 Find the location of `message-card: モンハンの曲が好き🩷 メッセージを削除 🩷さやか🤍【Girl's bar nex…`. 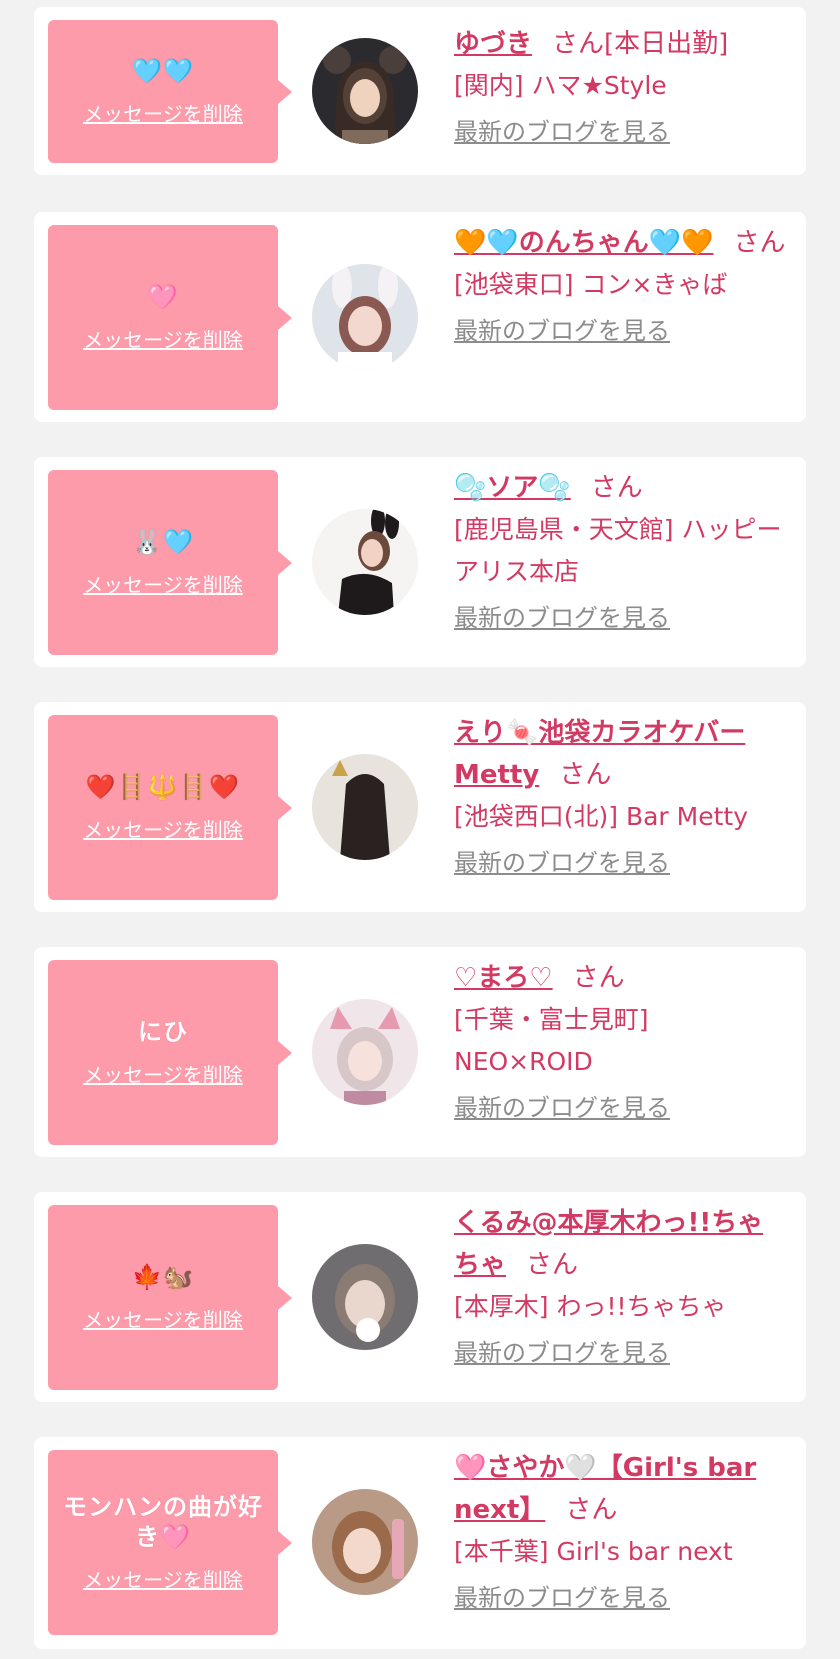

message-card: モンハンの曲が好き🩷 メッセージを削除 🩷さやか🤍【Girl's bar nex… is located at coordinates (420, 1543).